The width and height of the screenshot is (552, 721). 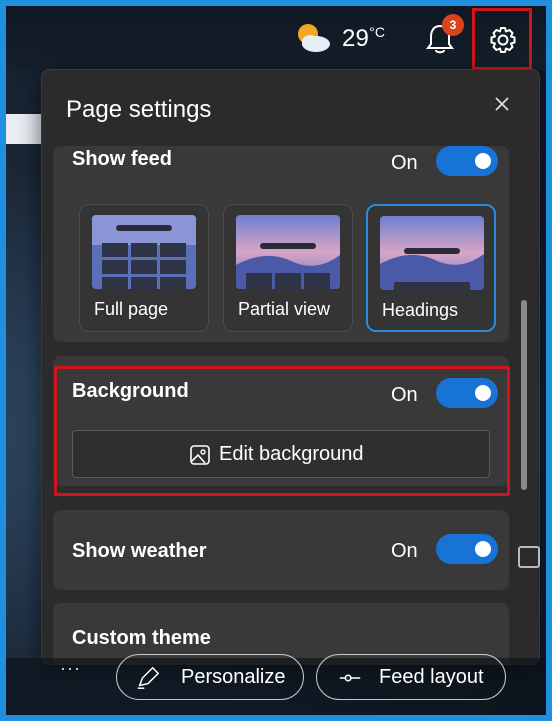 I want to click on temperature: 29°C, so click(x=363, y=38).